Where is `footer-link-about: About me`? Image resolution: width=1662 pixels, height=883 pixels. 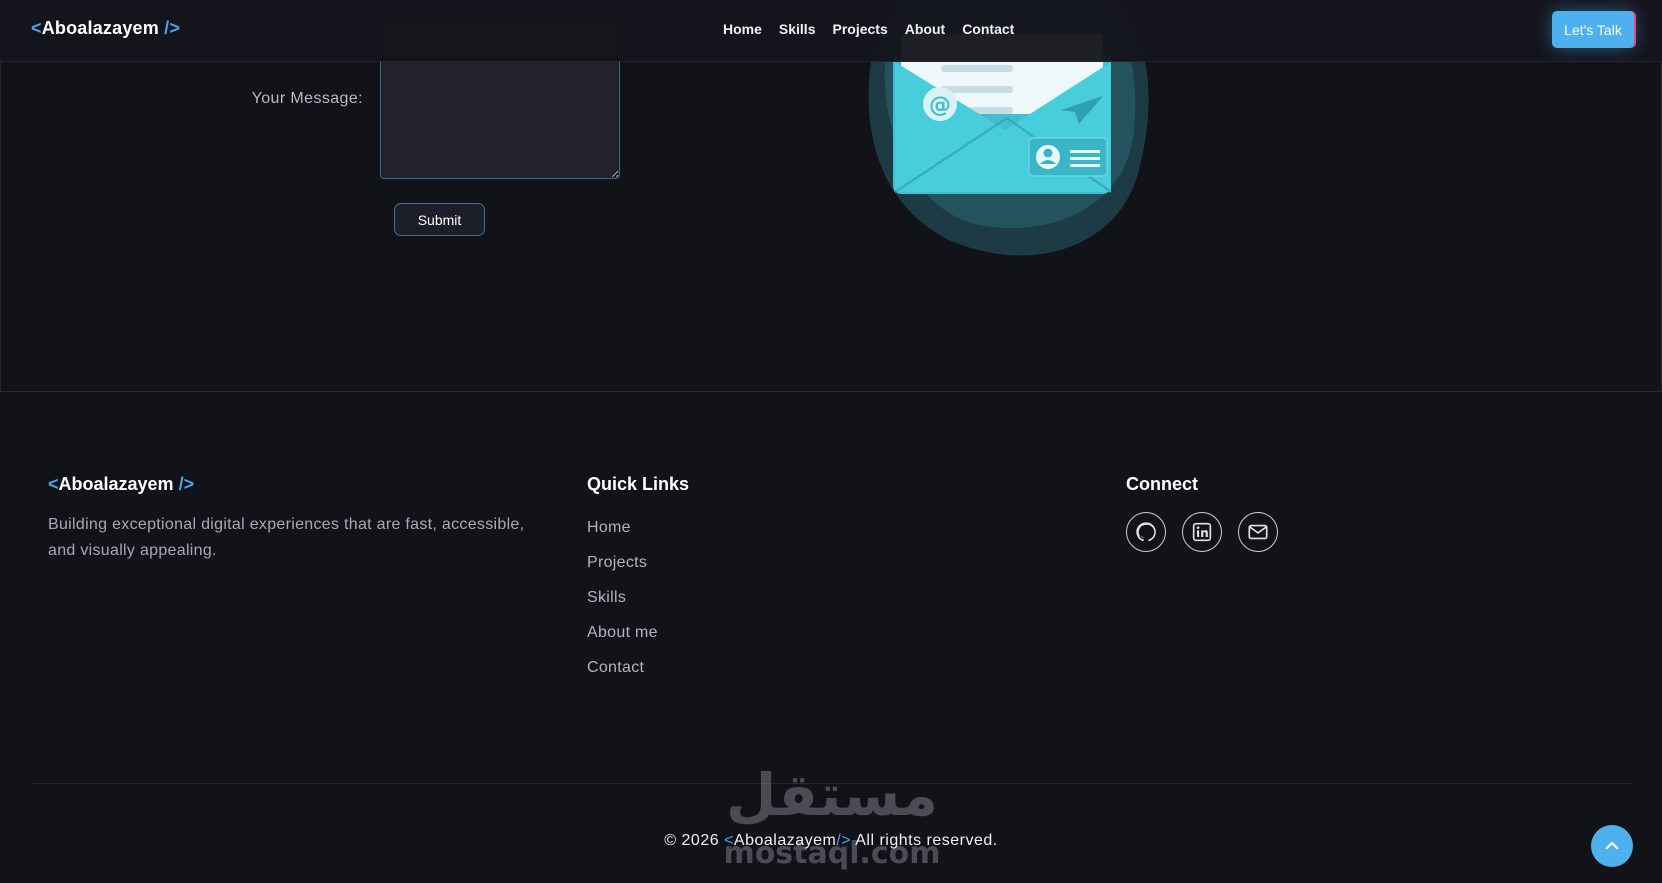
footer-link-about: About me is located at coordinates (622, 632).